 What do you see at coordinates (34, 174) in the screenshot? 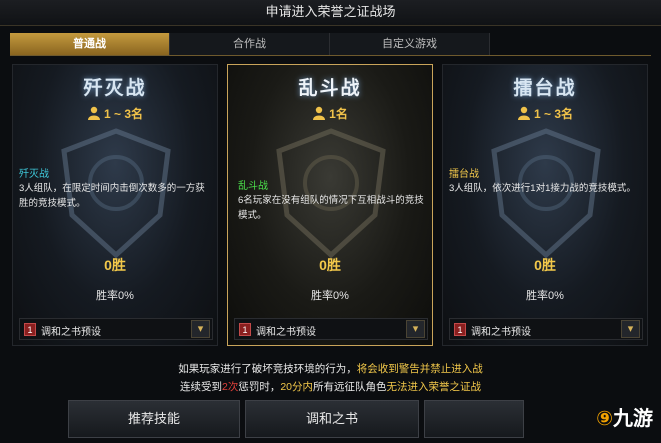
I see `mode-name: 歼灭战` at bounding box center [34, 174].